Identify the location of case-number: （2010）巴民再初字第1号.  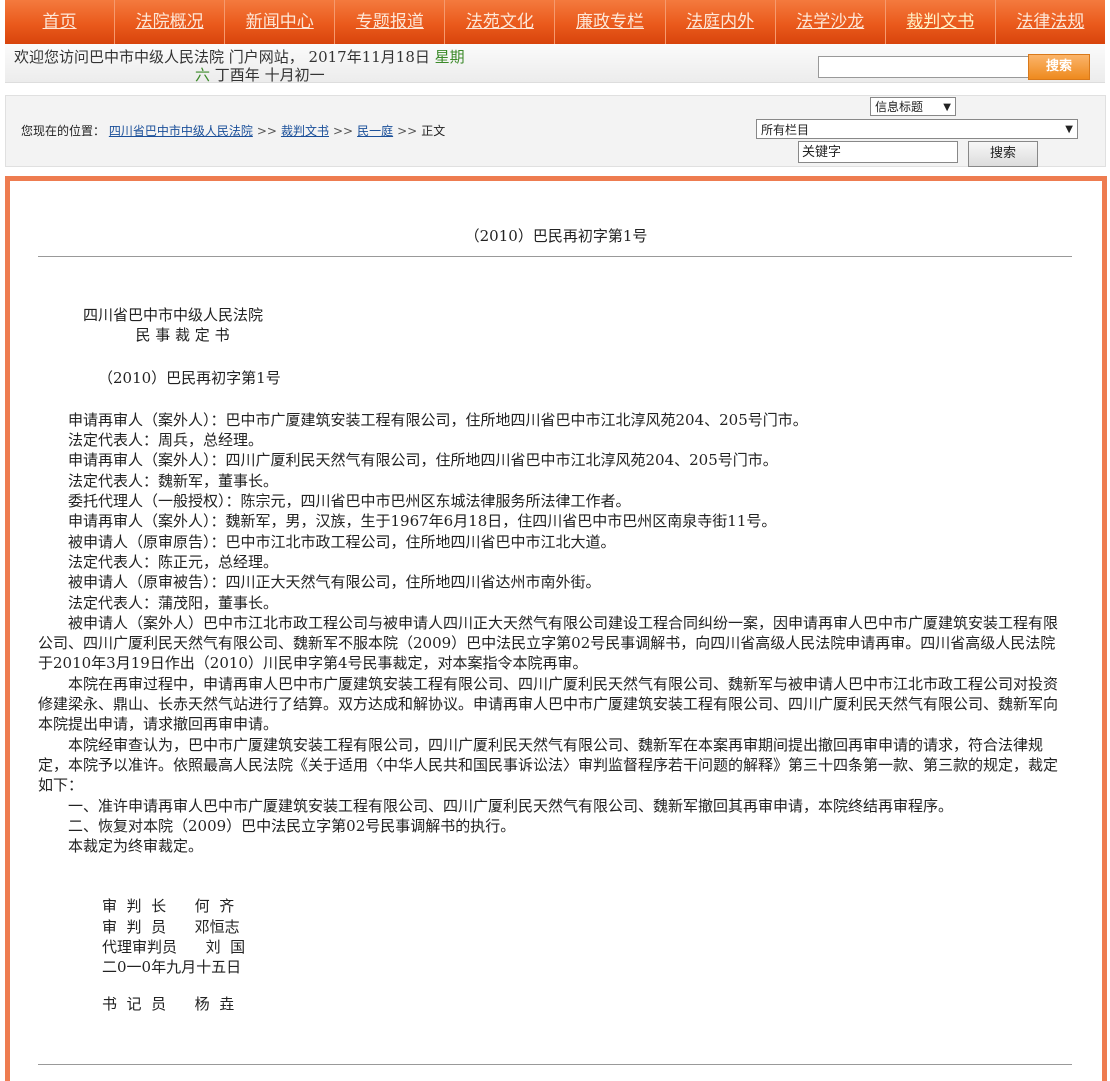
(189, 377).